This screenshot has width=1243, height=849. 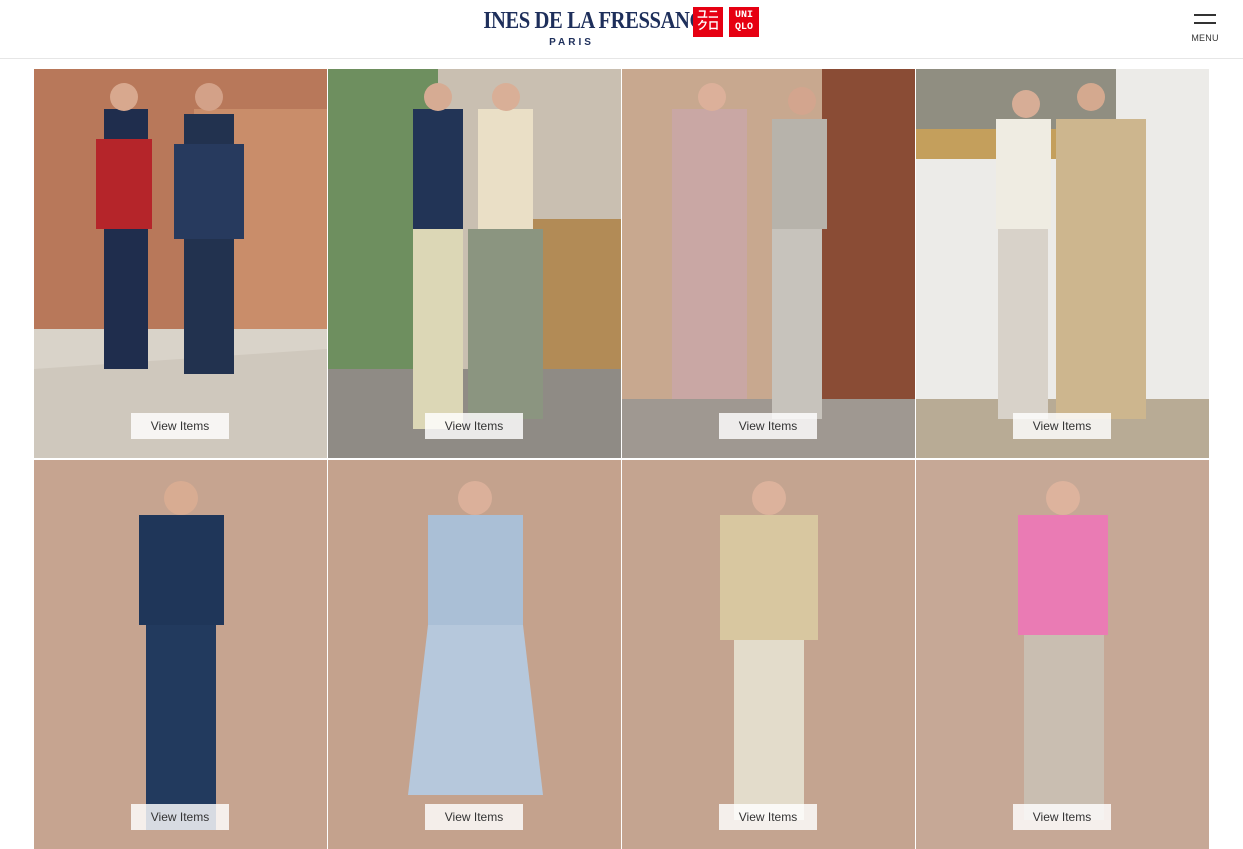 What do you see at coordinates (708, 22) in the screenshot?
I see `uniqlo-logo-katakana: ユニ クロ` at bounding box center [708, 22].